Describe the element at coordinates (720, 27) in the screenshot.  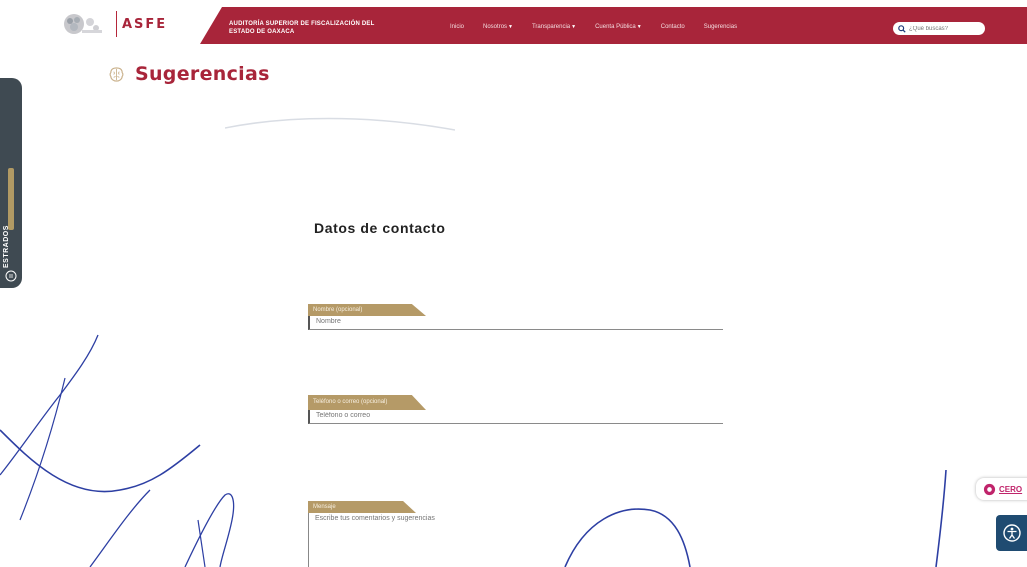
I see `nav-item-sugerencias: Sugerencias` at that location.